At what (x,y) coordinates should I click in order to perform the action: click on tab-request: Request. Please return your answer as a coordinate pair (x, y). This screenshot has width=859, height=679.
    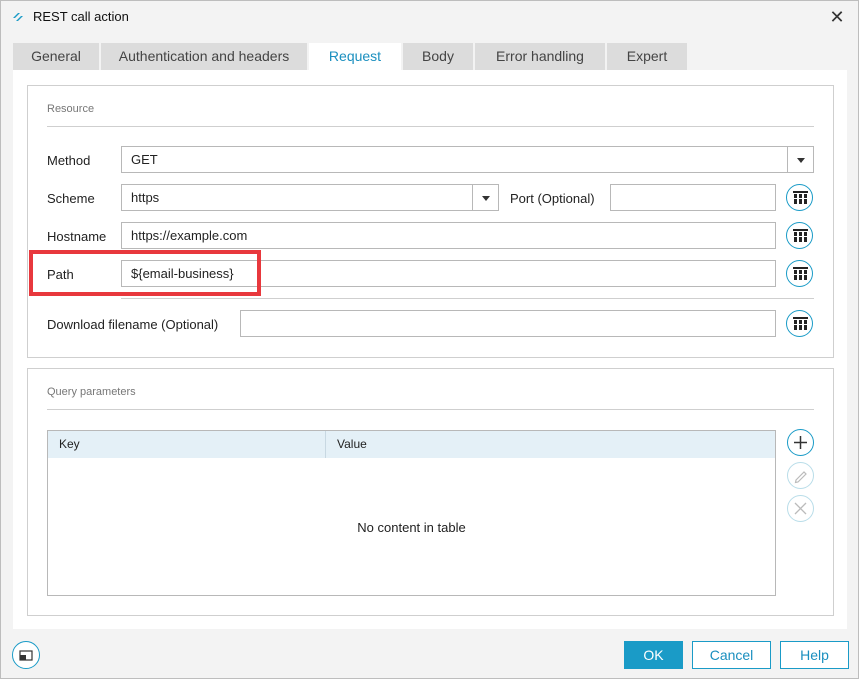
    Looking at the image, I should click on (355, 57).